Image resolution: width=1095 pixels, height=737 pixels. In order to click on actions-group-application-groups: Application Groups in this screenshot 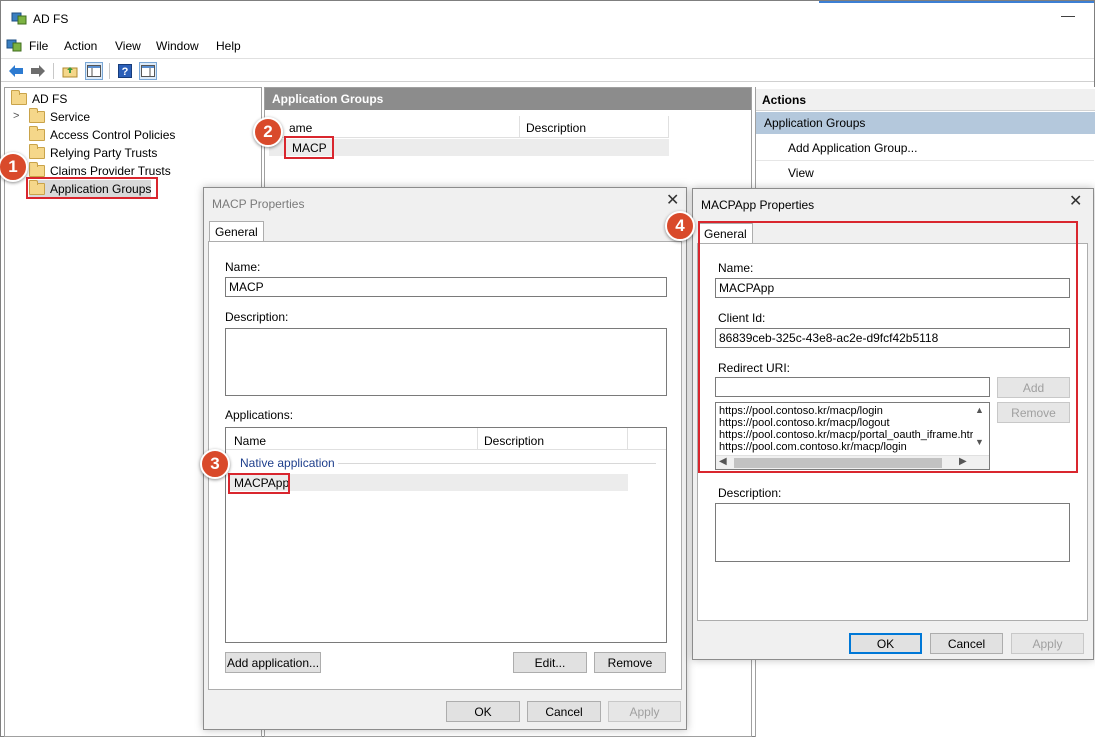, I will do `click(925, 123)`.